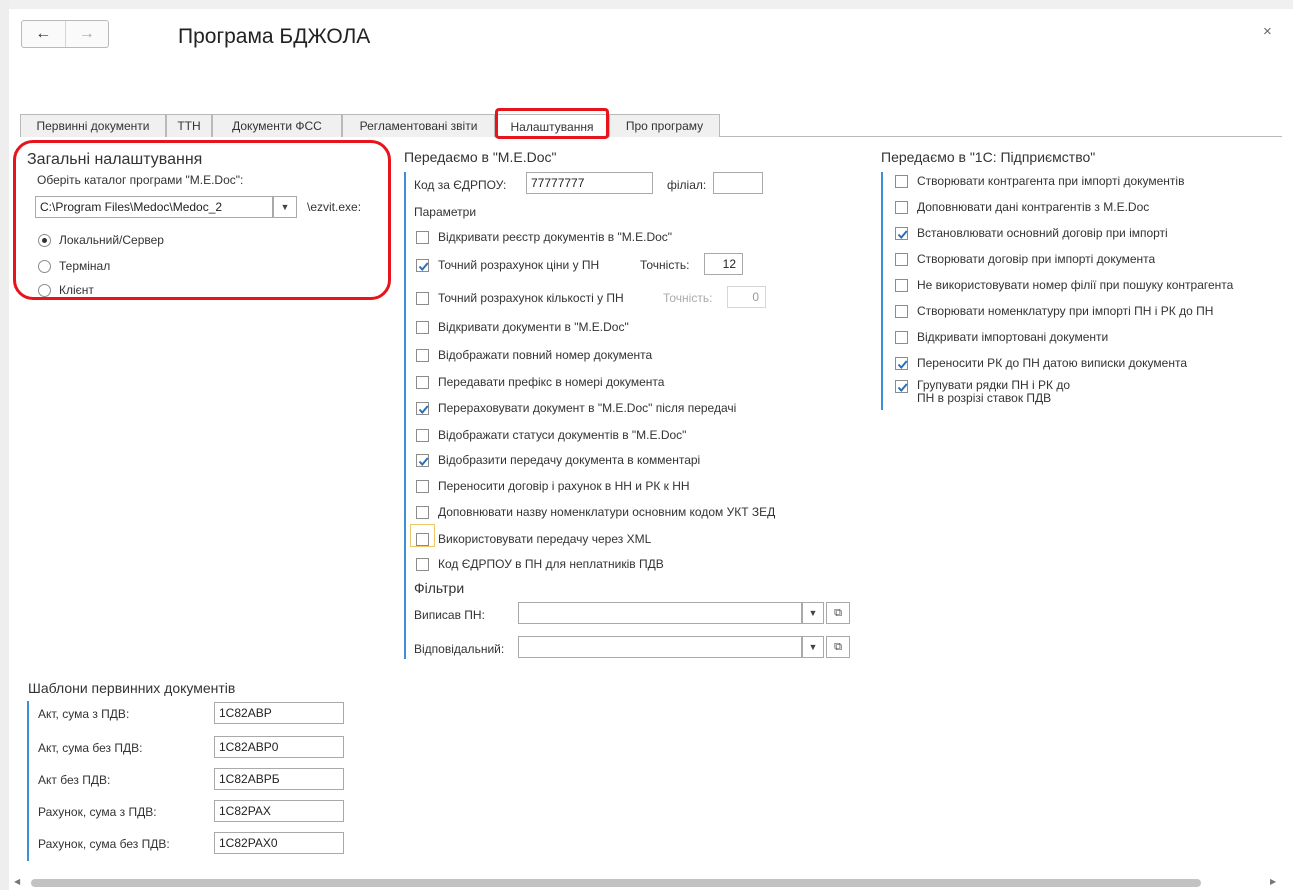 Image resolution: width=1293 pixels, height=890 pixels. I want to click on filter-issued-label: Виписав ПН:, so click(449, 615).